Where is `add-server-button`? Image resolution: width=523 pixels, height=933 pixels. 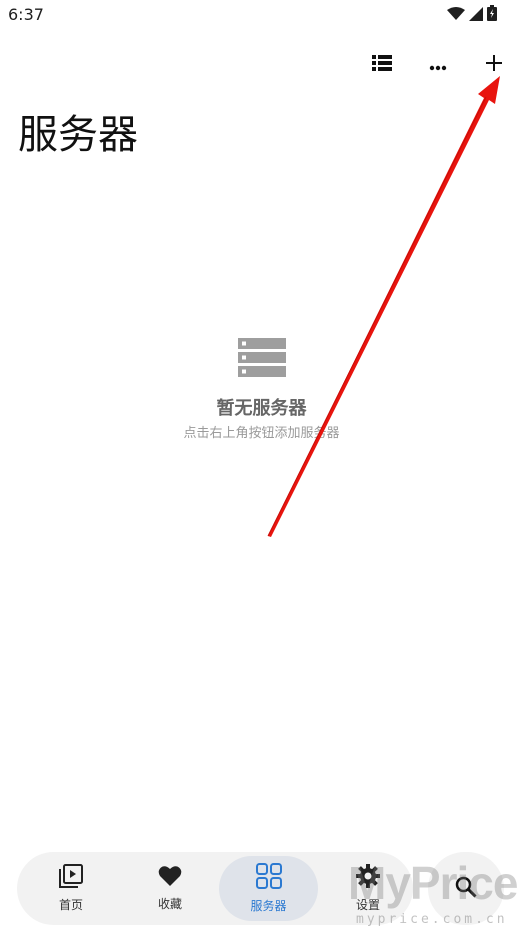
add-server-button is located at coordinates (494, 65).